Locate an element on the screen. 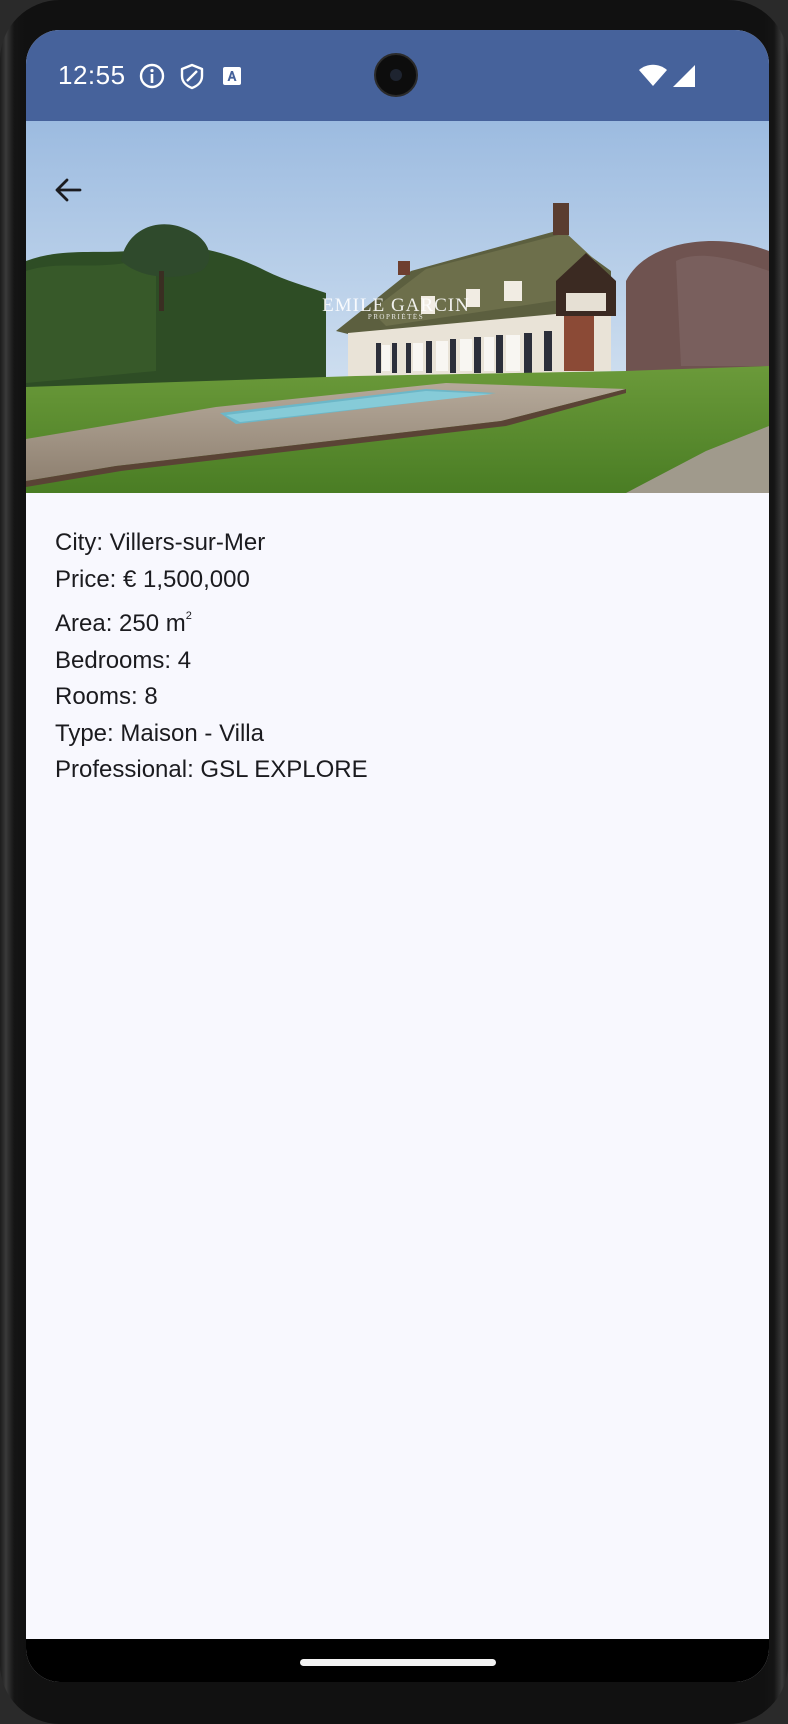 The width and height of the screenshot is (788, 1724). back-button is located at coordinates (68, 190).